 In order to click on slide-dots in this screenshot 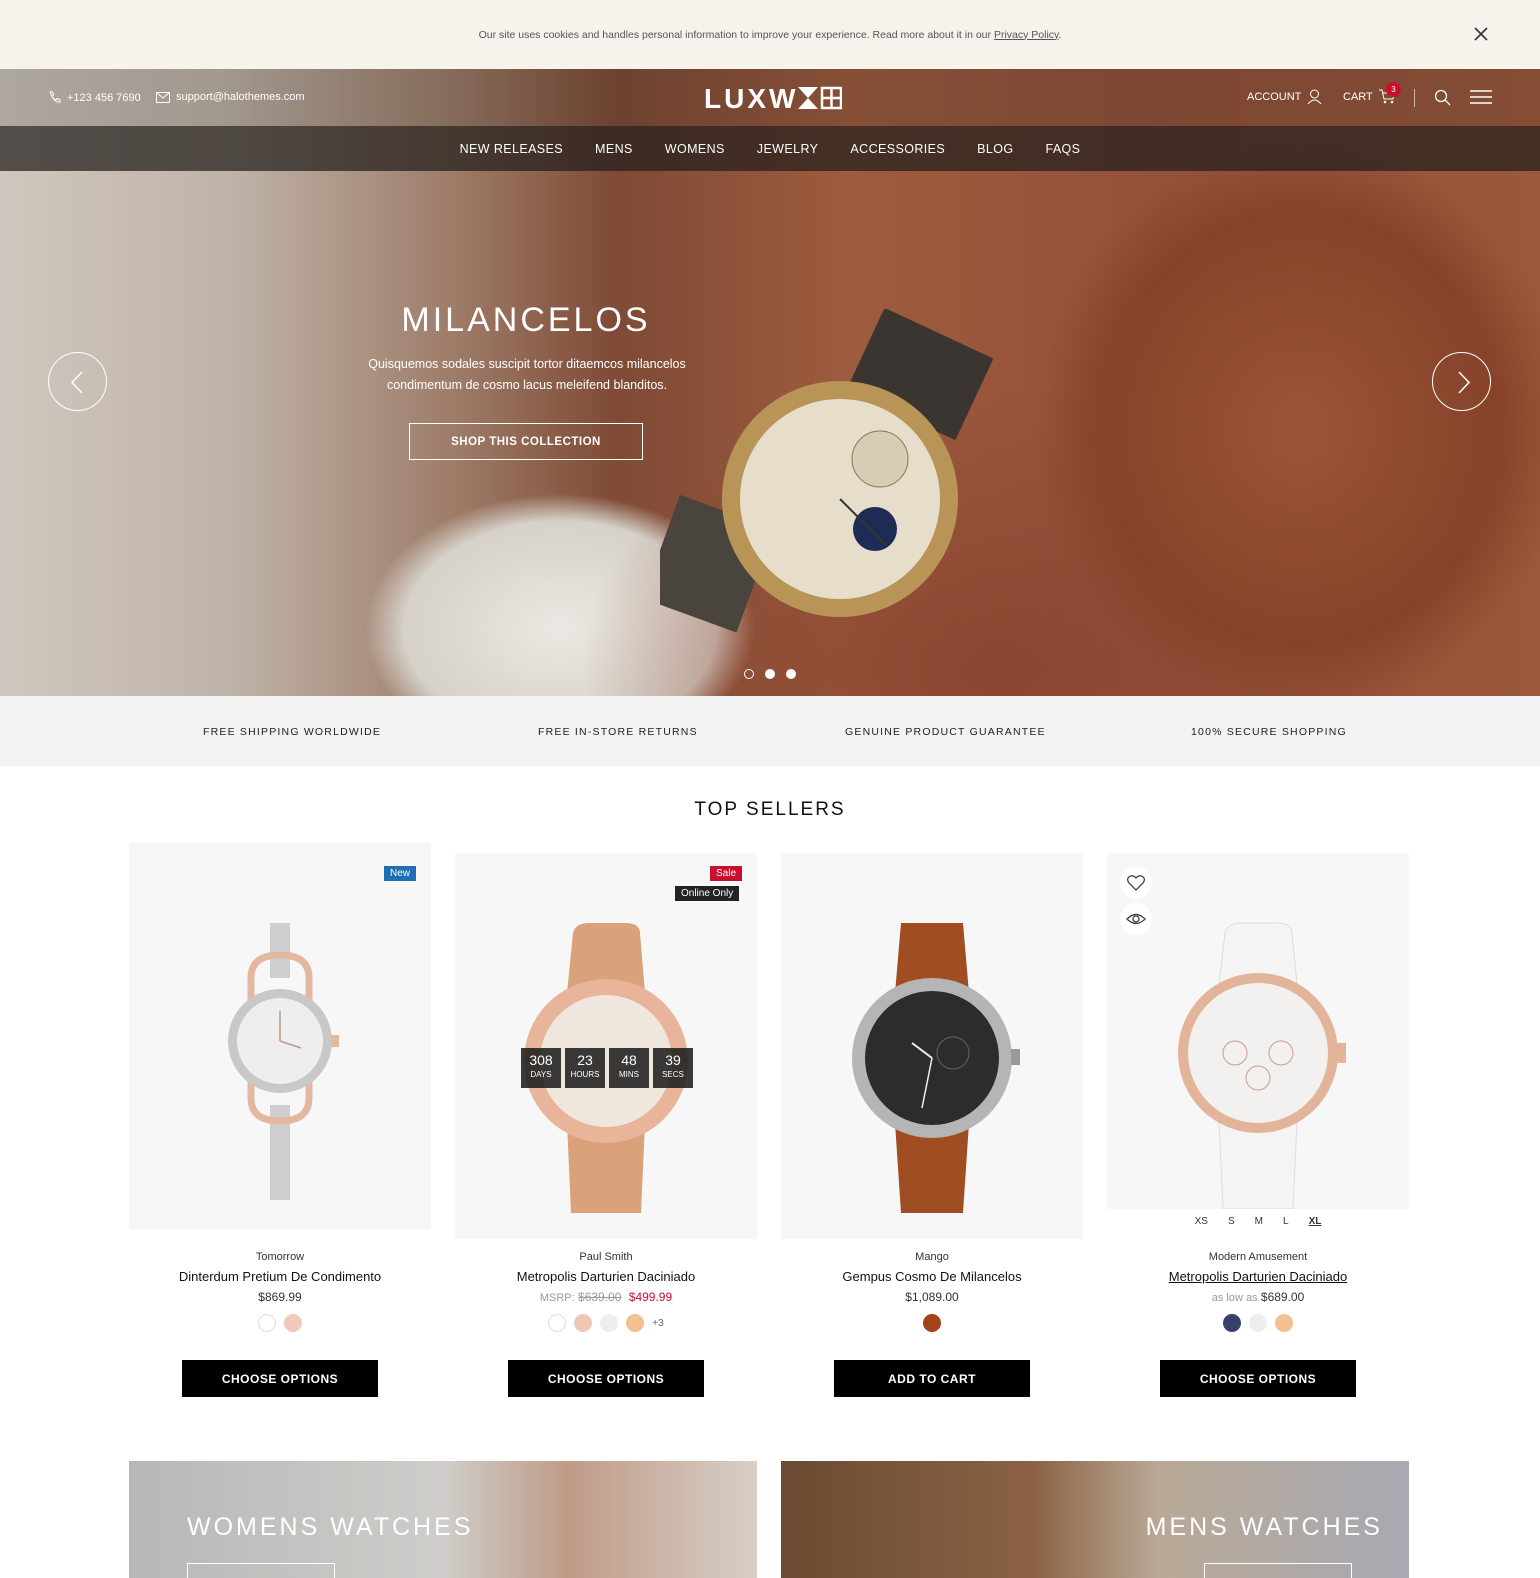, I will do `click(770, 674)`.